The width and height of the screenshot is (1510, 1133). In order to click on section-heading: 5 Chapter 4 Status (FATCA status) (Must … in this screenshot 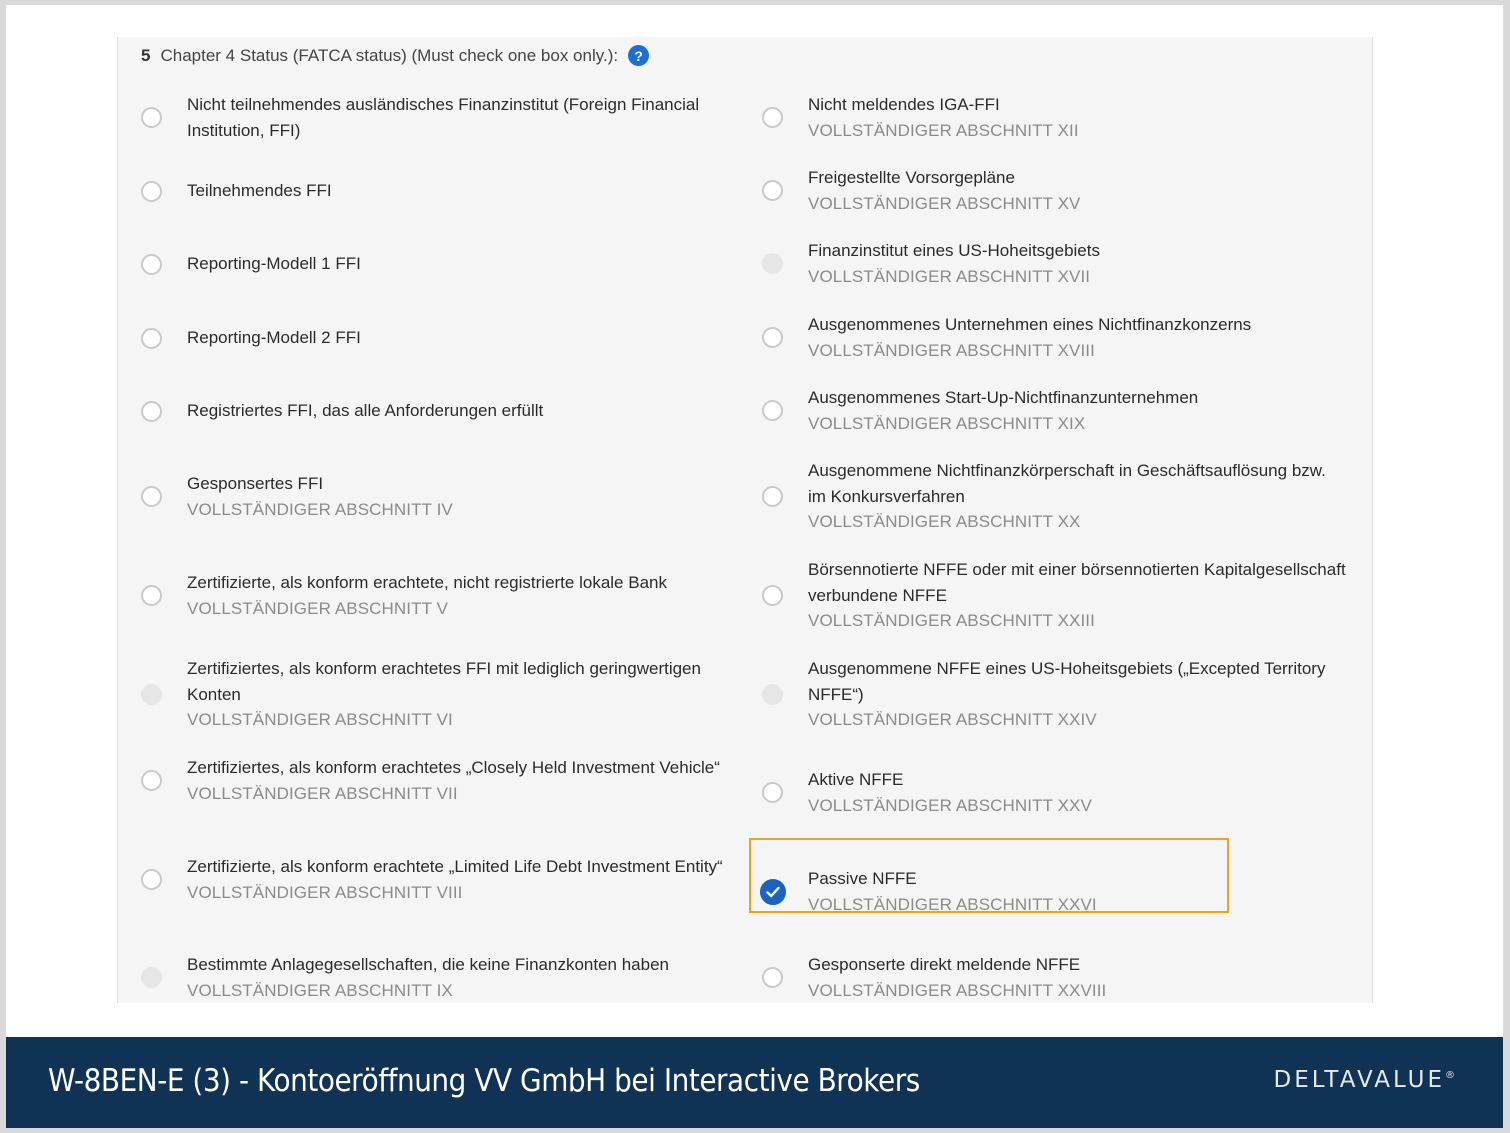, I will do `click(395, 55)`.